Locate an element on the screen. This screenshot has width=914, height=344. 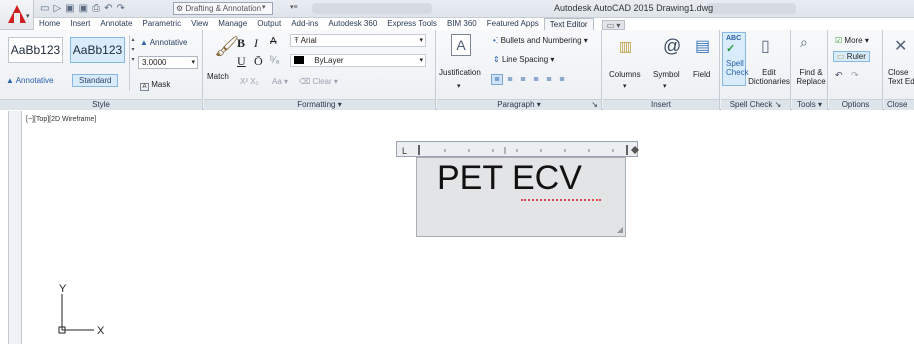
ruler-icon: ▭ is located at coordinates (841, 56).